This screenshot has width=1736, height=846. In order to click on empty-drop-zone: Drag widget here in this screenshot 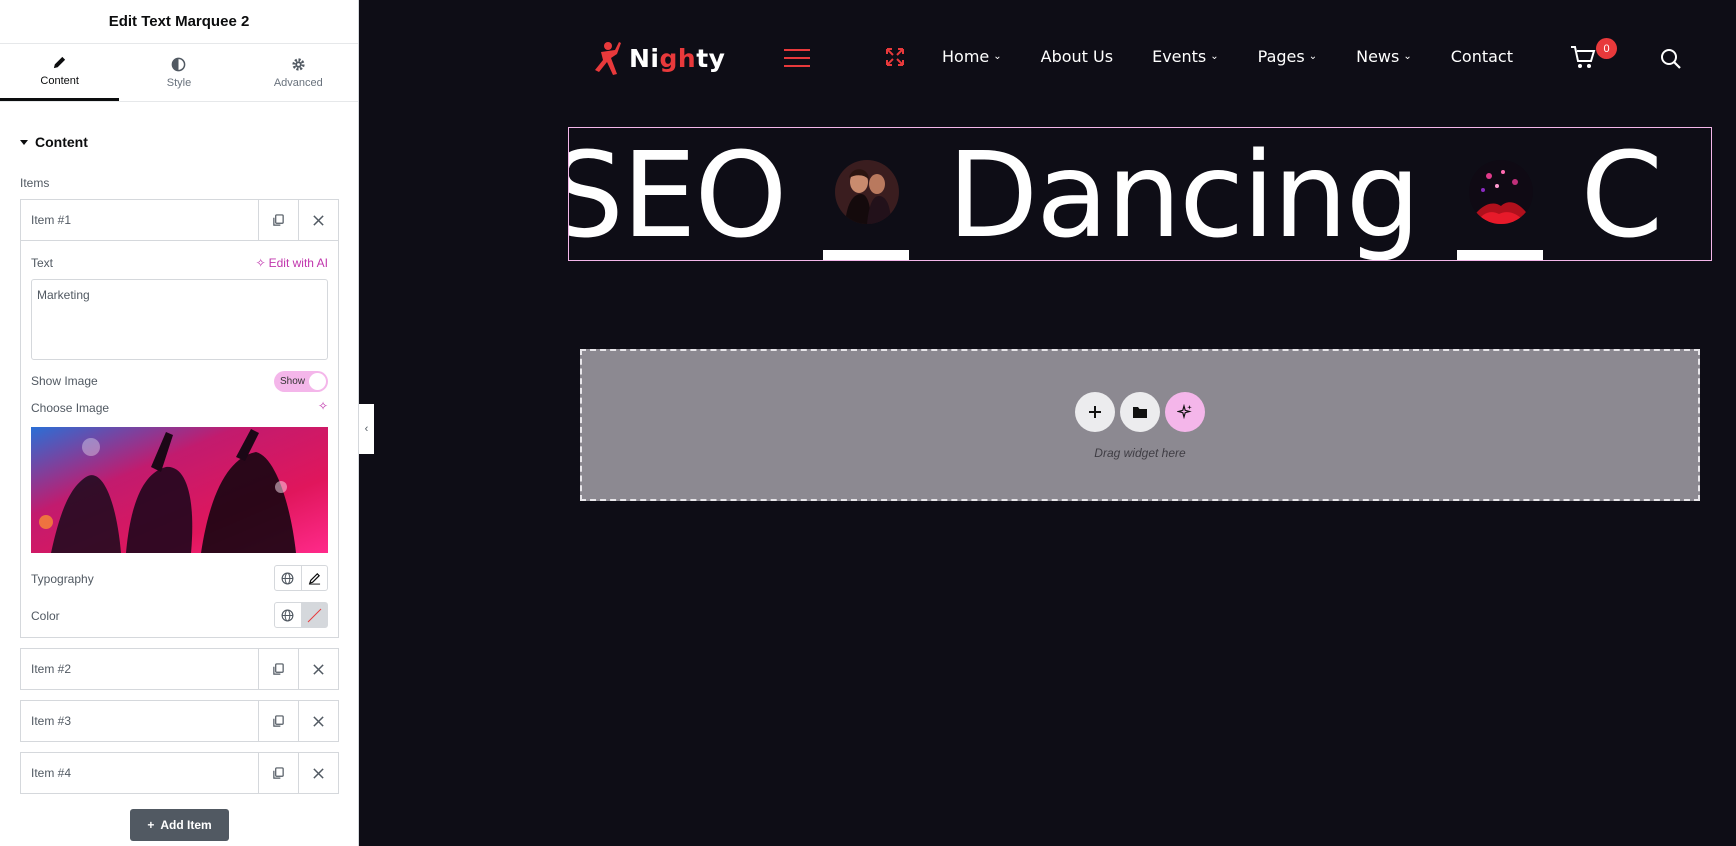, I will do `click(1140, 425)`.